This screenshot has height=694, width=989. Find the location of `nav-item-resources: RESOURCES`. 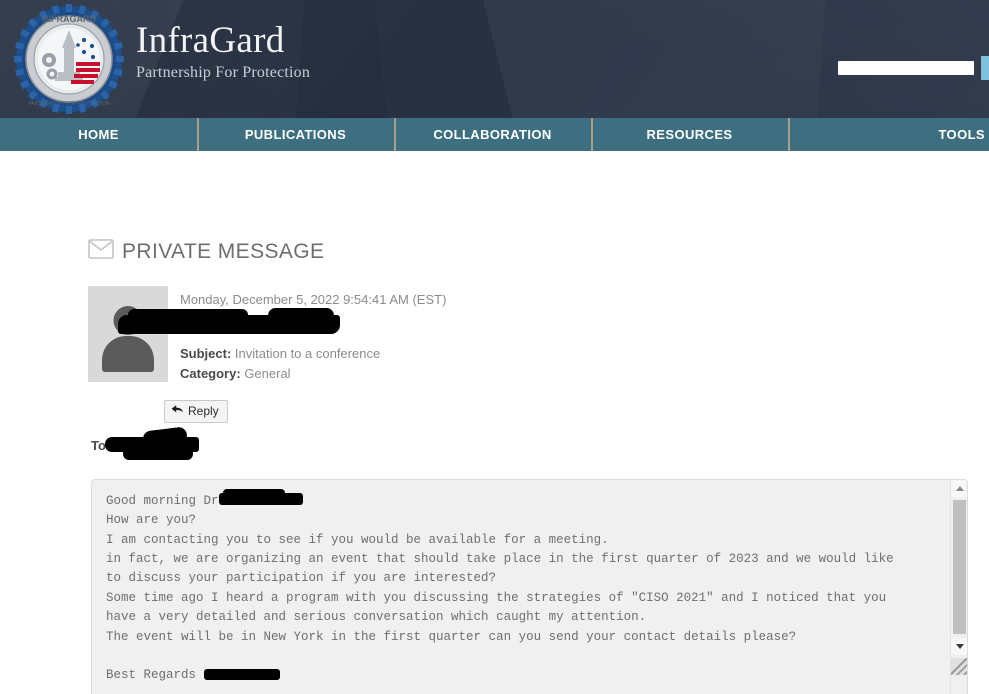

nav-item-resources: RESOURCES is located at coordinates (689, 134).